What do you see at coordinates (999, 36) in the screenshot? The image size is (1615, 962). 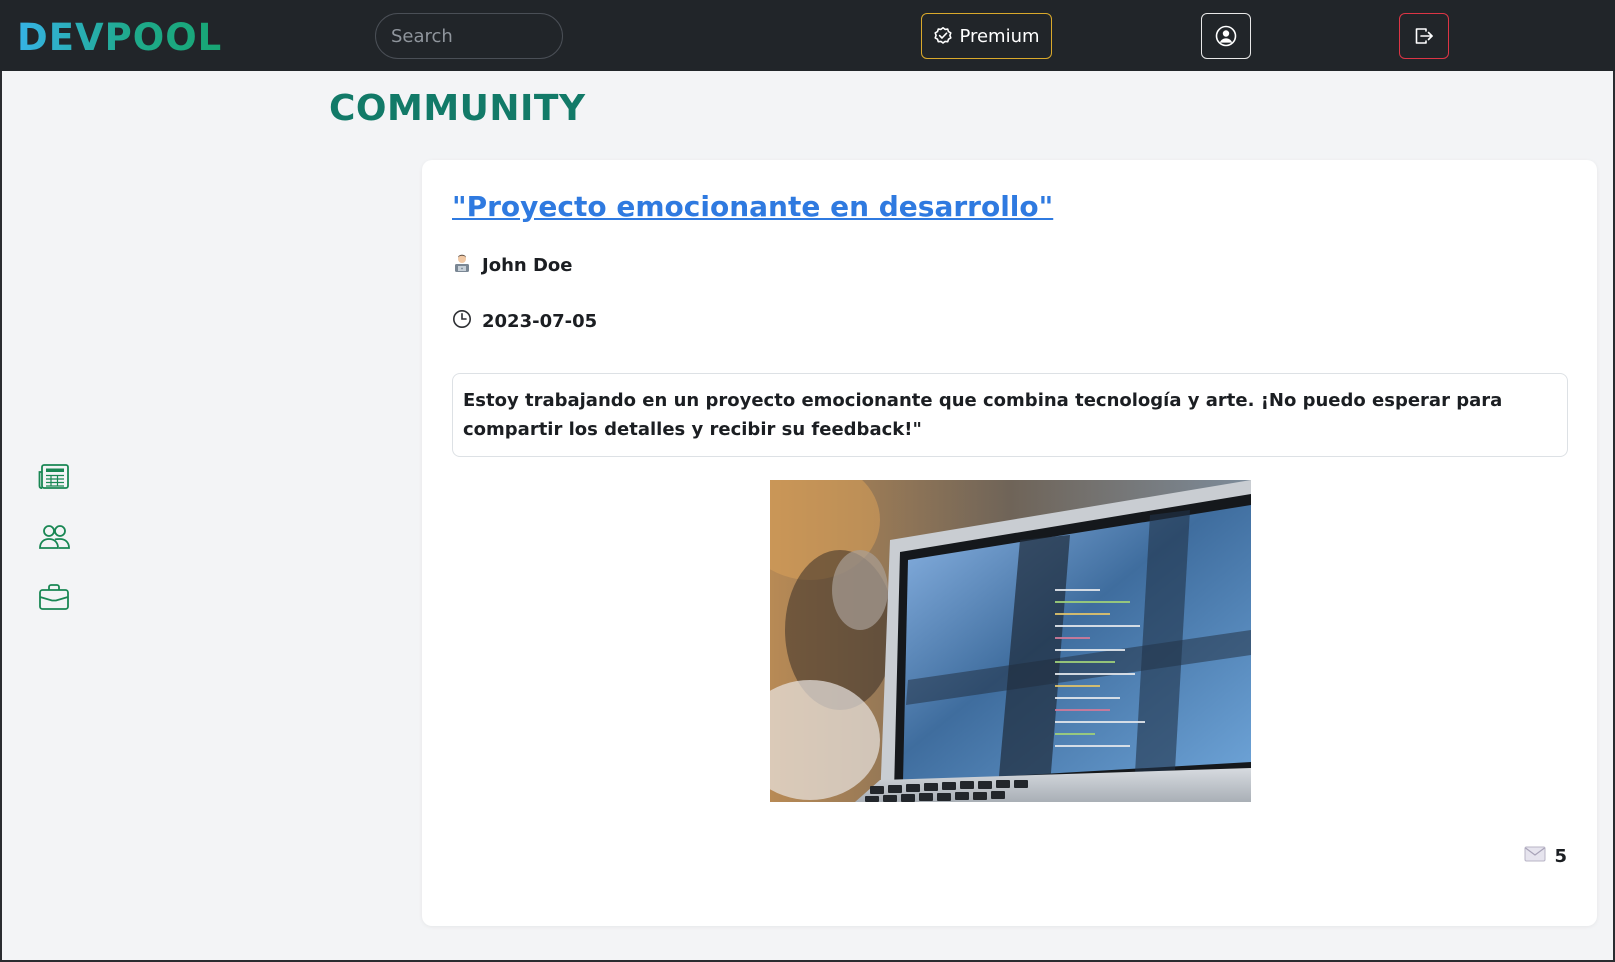 I see `premium-label: Premium` at bounding box center [999, 36].